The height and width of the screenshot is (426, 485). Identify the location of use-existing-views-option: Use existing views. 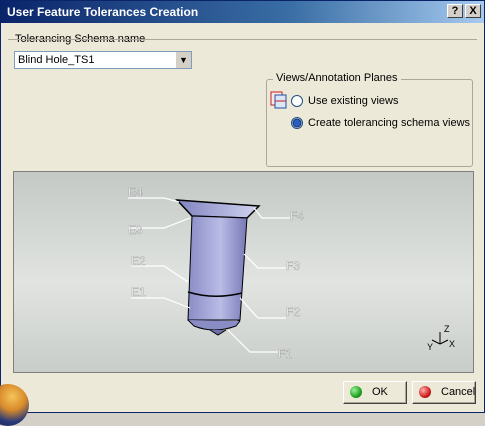
(345, 101).